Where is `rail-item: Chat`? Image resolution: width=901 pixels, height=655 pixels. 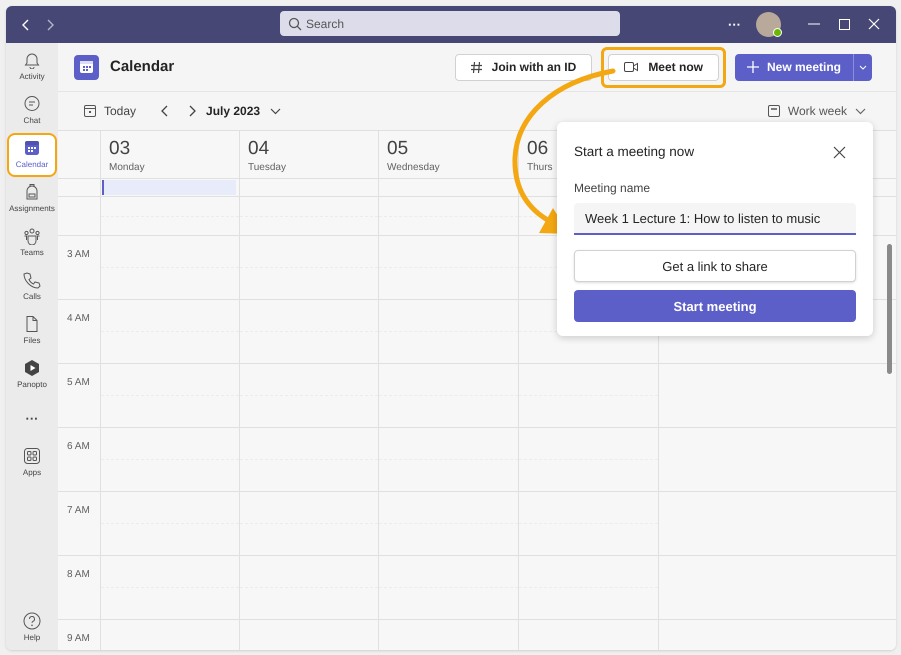 rail-item: Chat is located at coordinates (32, 111).